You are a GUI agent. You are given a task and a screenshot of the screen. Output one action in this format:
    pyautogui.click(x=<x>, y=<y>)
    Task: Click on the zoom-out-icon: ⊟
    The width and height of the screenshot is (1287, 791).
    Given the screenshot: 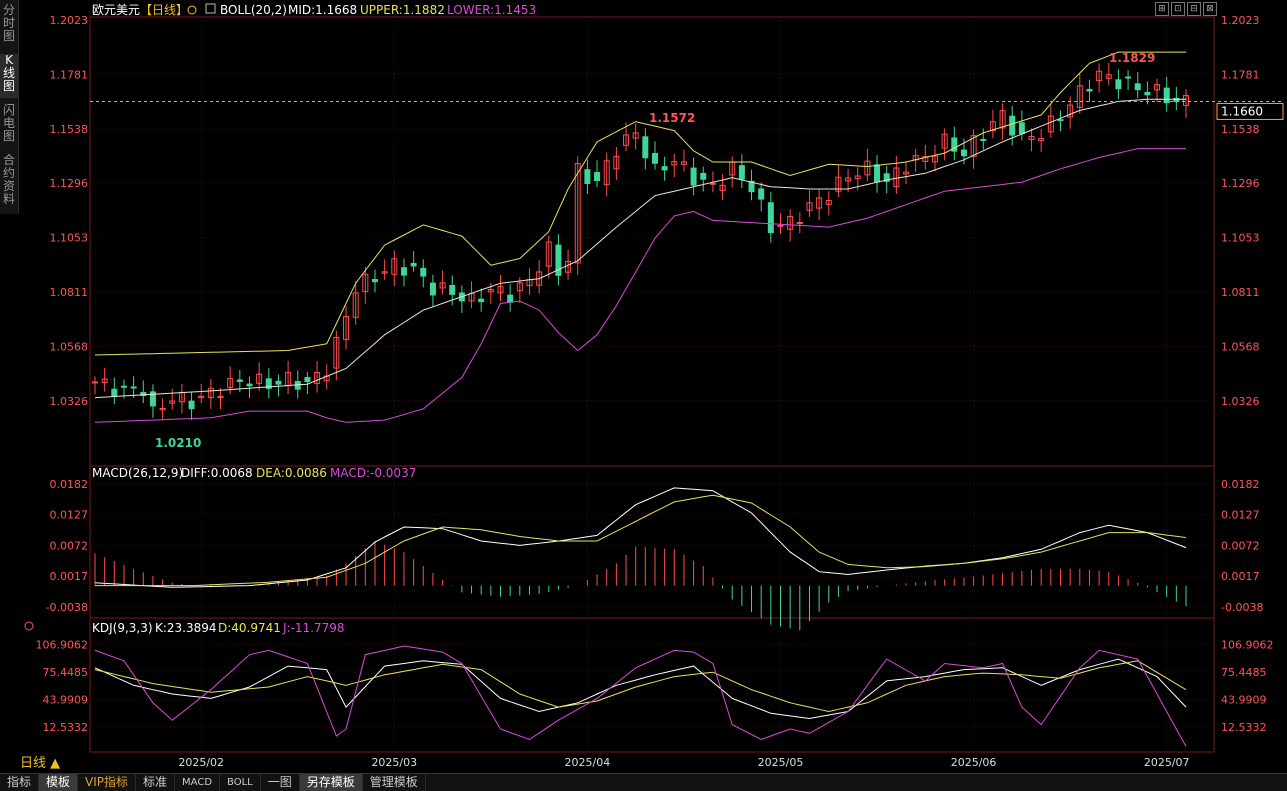 What is the action you would take?
    pyautogui.click(x=1194, y=9)
    